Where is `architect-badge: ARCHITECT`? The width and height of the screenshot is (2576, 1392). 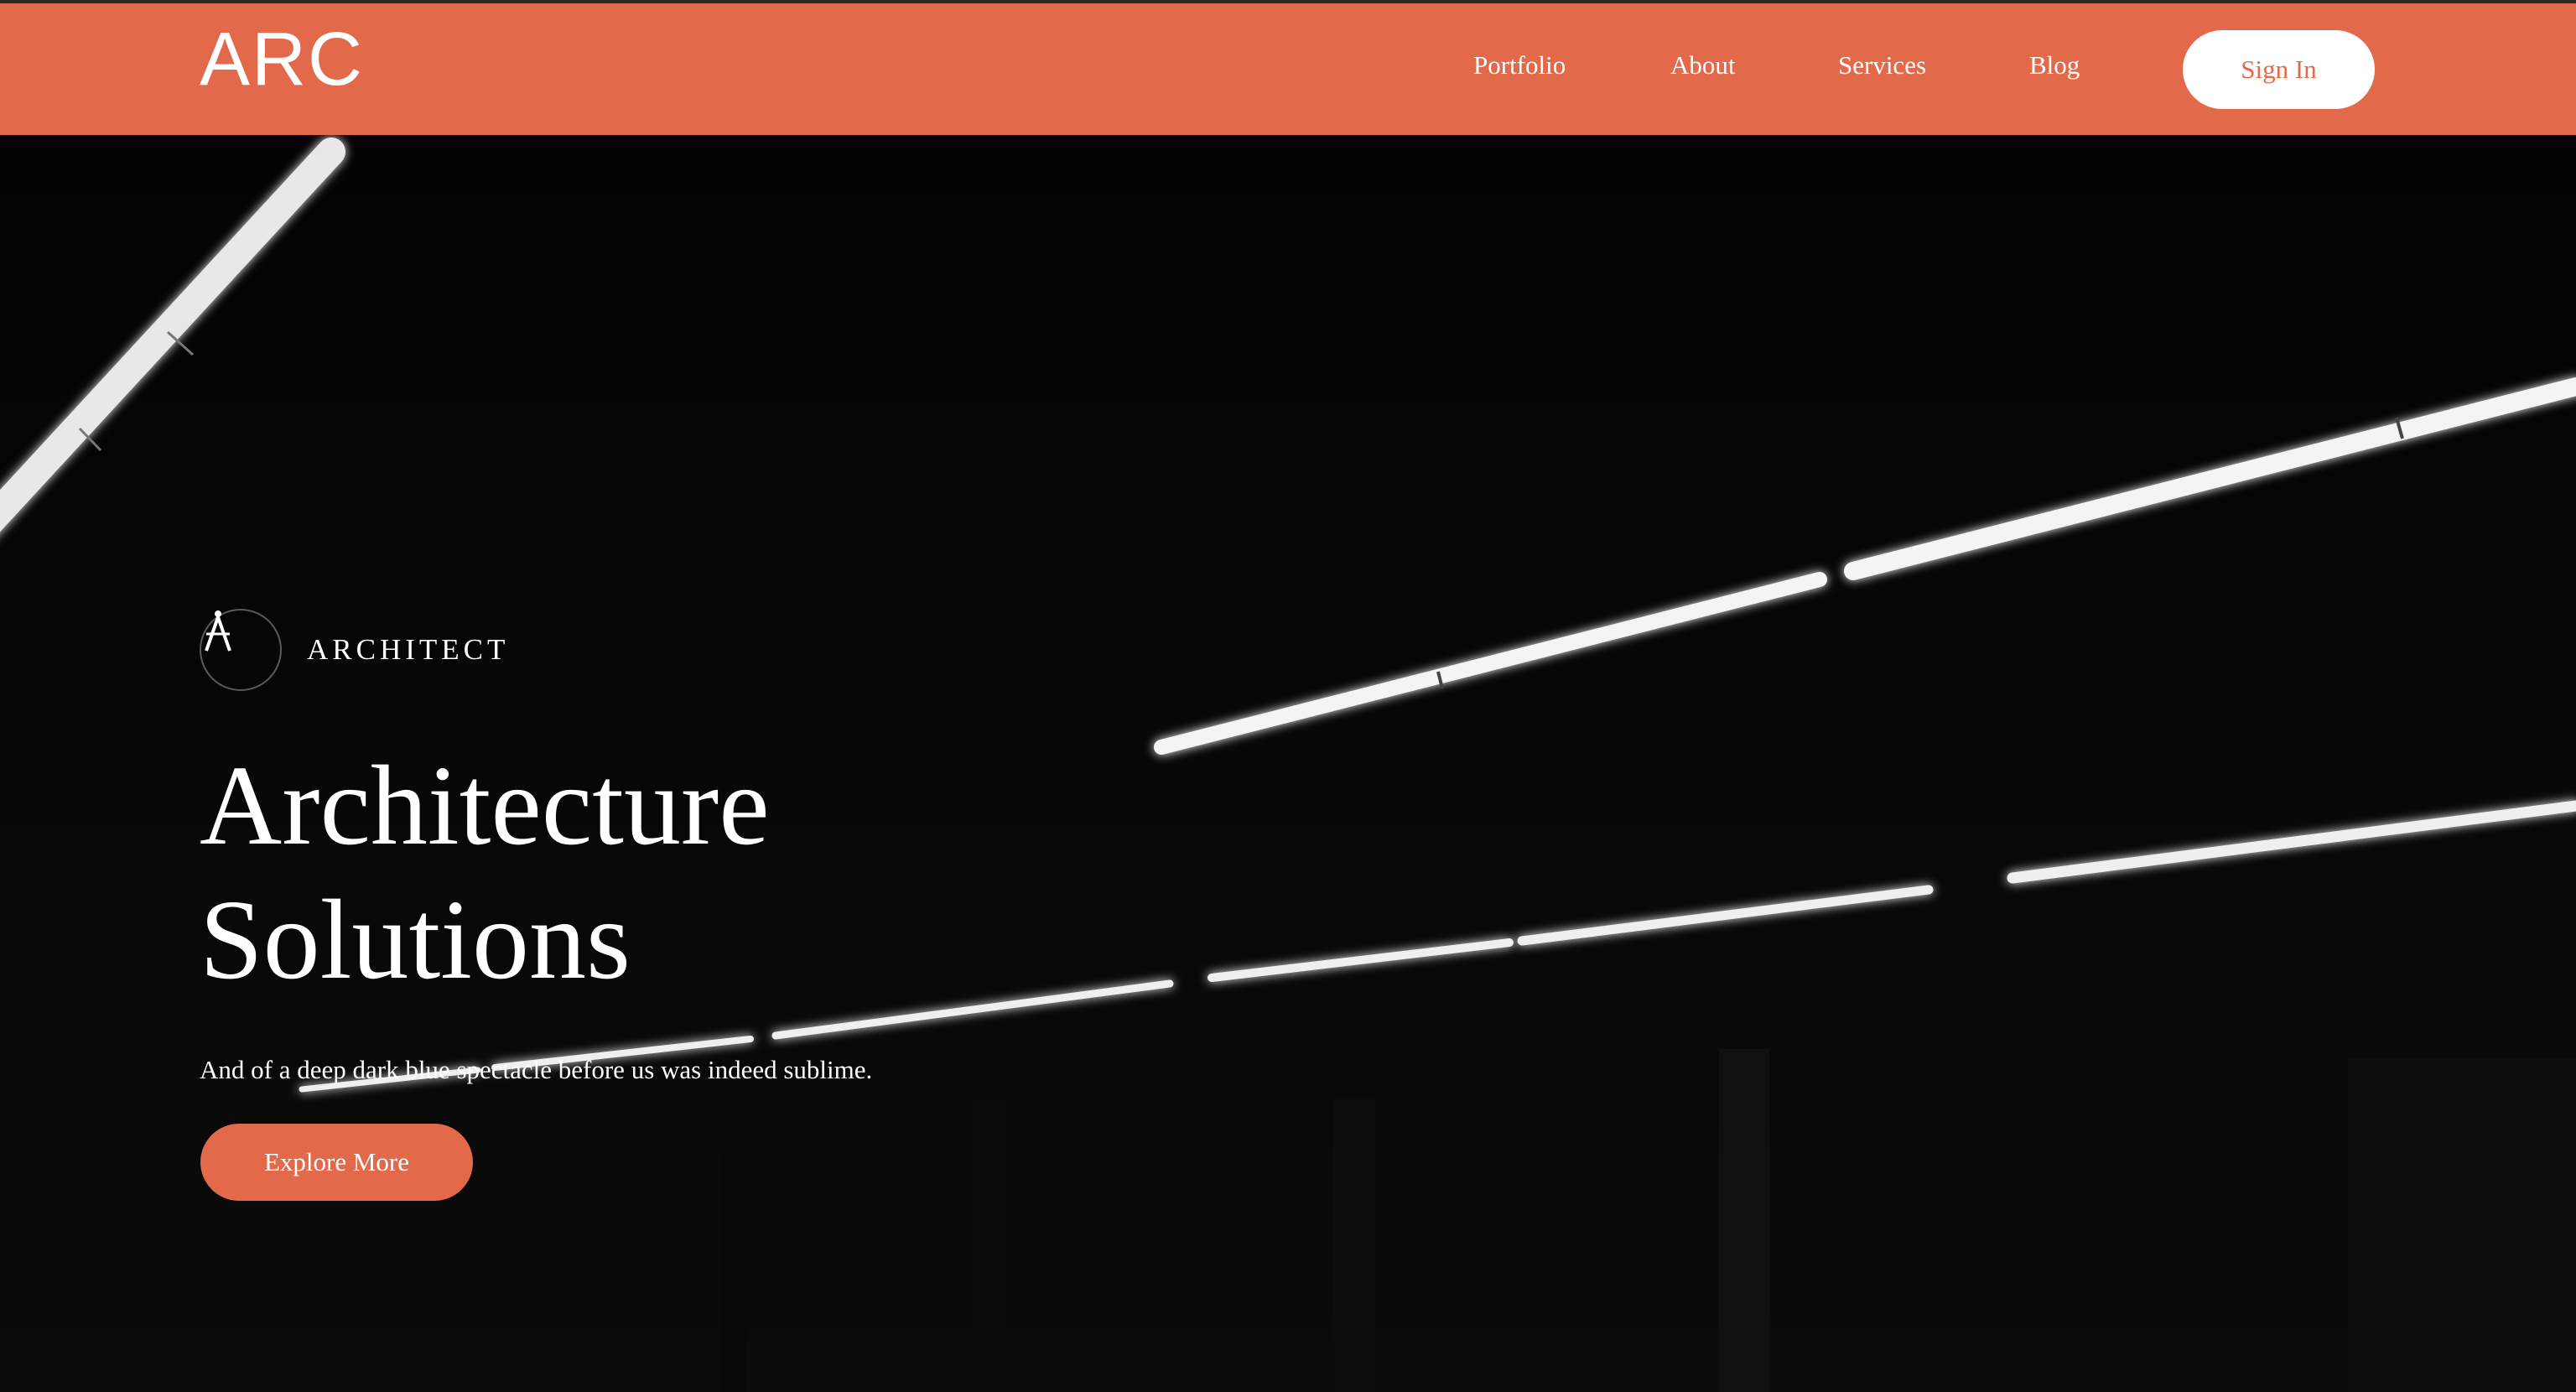
architect-badge: ARCHITECT is located at coordinates (354, 650).